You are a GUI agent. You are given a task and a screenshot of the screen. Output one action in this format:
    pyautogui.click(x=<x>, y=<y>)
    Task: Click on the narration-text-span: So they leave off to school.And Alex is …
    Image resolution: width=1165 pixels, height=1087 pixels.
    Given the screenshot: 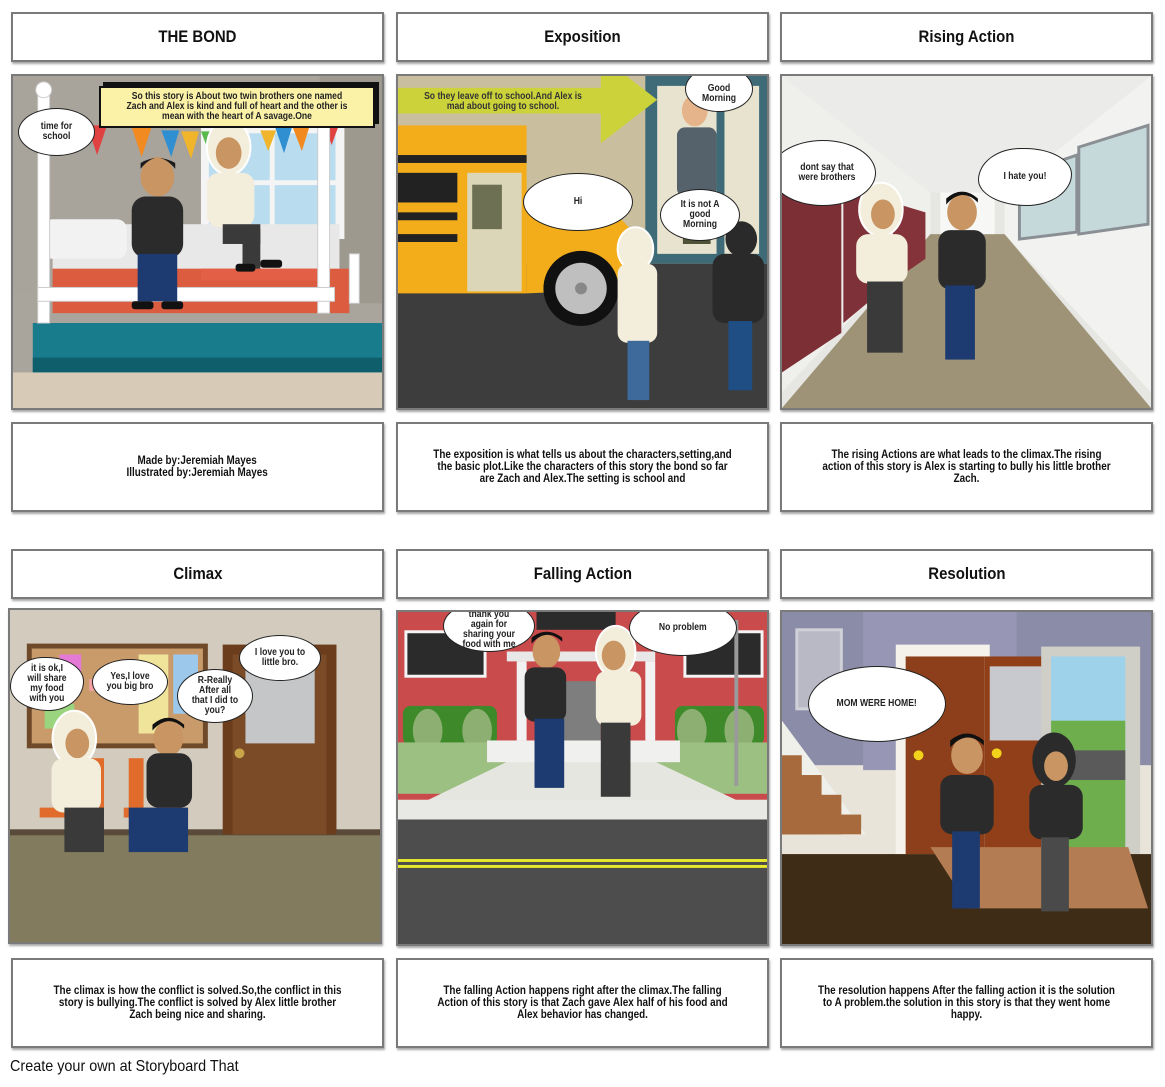 What is the action you would take?
    pyautogui.click(x=503, y=101)
    